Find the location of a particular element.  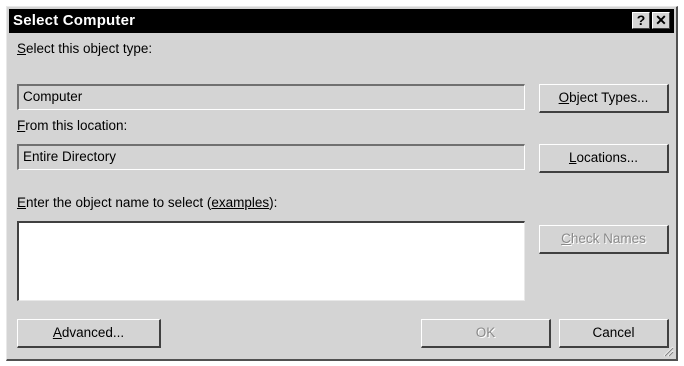

close-button: ✕ is located at coordinates (661, 20).